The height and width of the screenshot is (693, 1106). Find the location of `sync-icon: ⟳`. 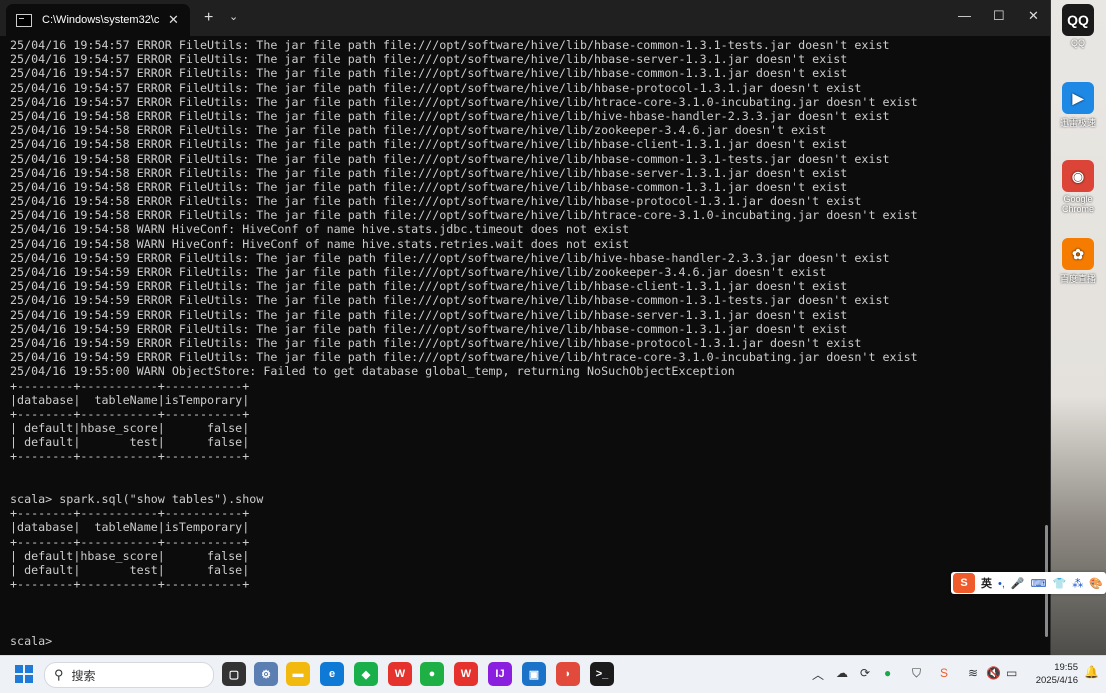

sync-icon: ⟳ is located at coordinates (865, 673).